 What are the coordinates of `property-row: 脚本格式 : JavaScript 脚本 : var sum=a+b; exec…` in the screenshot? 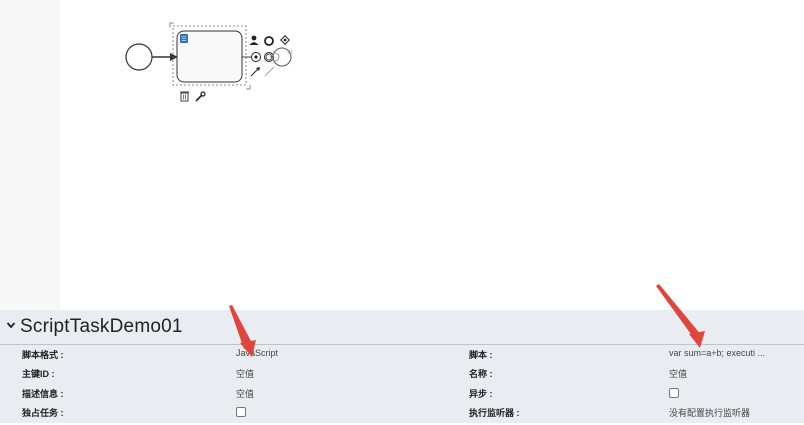 It's located at (402, 357).